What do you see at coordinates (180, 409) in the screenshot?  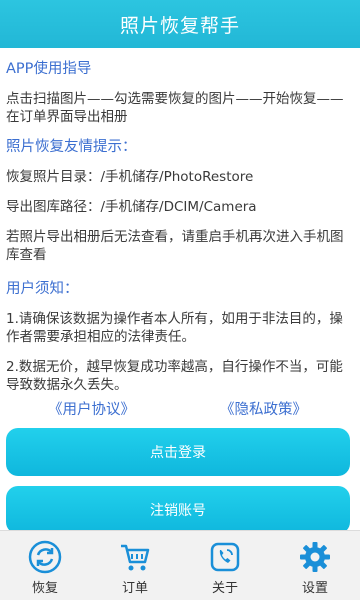 I see `policy-links: 《用户协议》 《隐私政策》` at bounding box center [180, 409].